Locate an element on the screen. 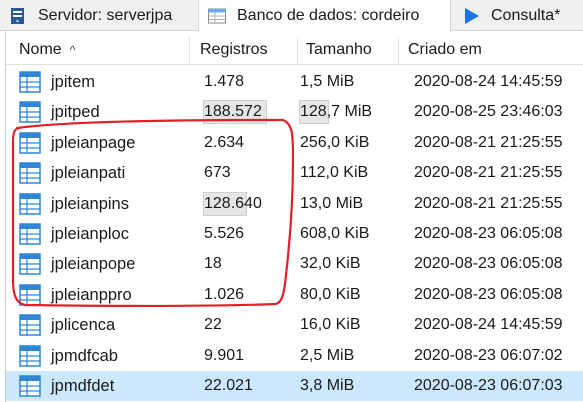 The width and height of the screenshot is (583, 402). tab-query: Consulta* is located at coordinates (518, 15).